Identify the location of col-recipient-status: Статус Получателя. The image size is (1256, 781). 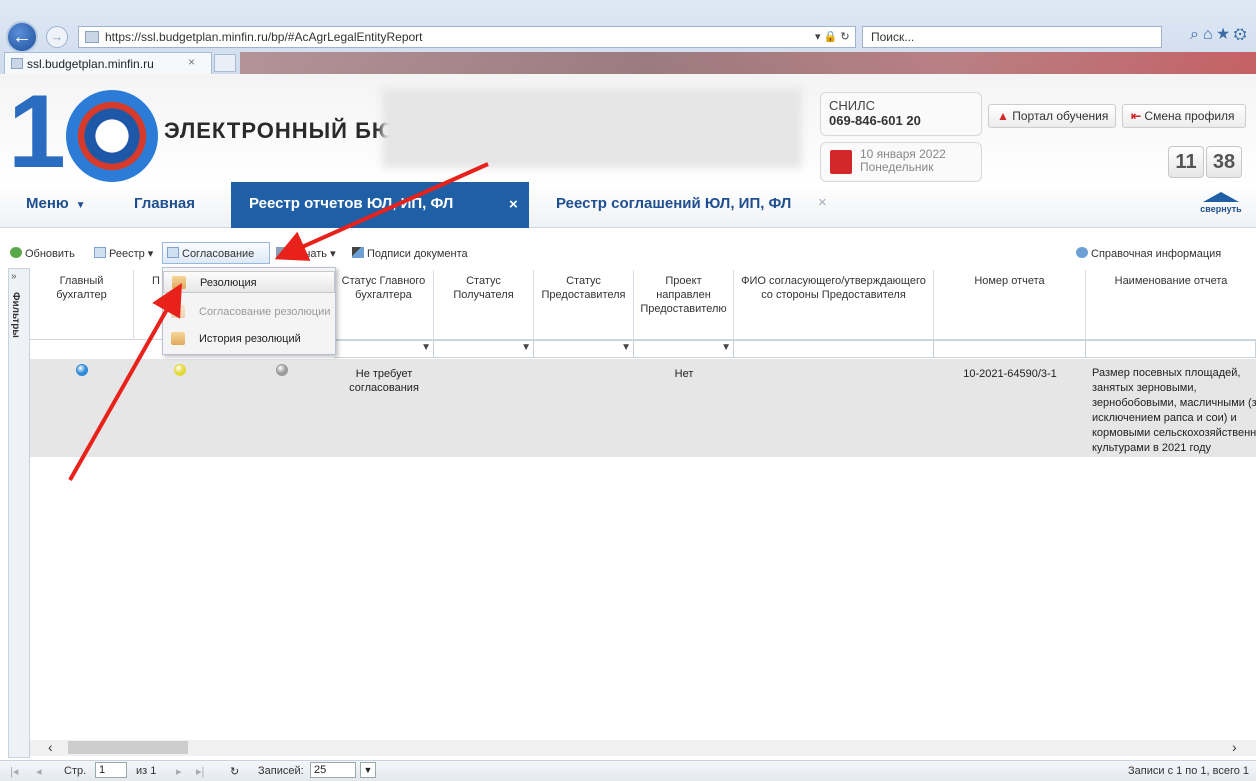
(484, 305).